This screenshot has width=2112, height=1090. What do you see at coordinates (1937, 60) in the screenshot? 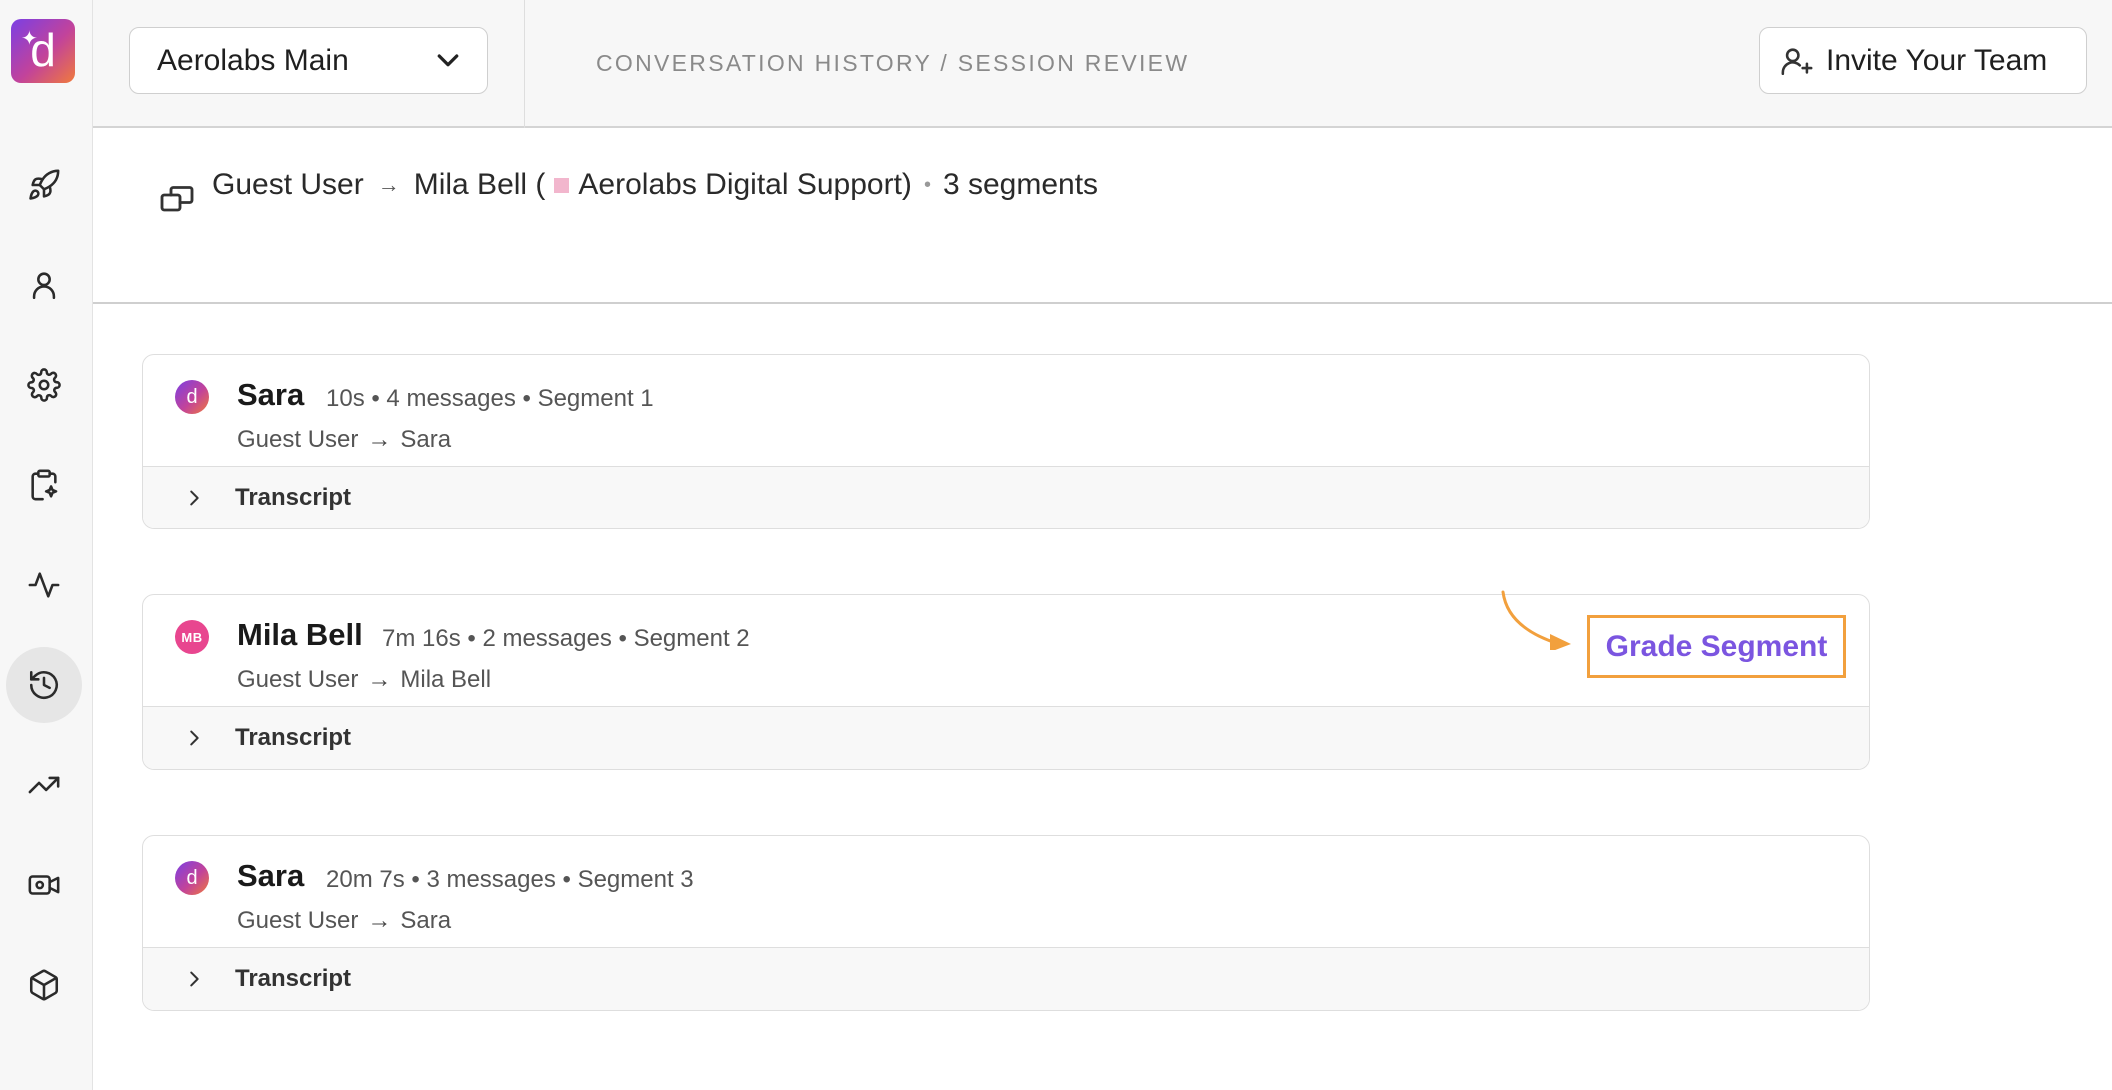
I see `invite-team-label: Invite Your Team` at bounding box center [1937, 60].